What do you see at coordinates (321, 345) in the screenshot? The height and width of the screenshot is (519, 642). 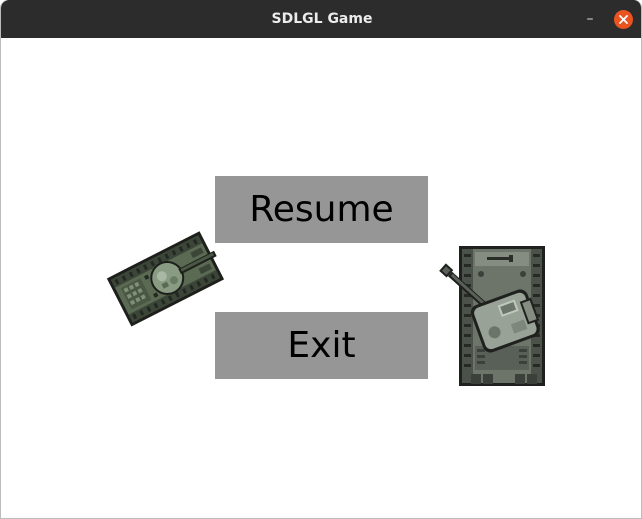 I see `exit-button: Exit` at bounding box center [321, 345].